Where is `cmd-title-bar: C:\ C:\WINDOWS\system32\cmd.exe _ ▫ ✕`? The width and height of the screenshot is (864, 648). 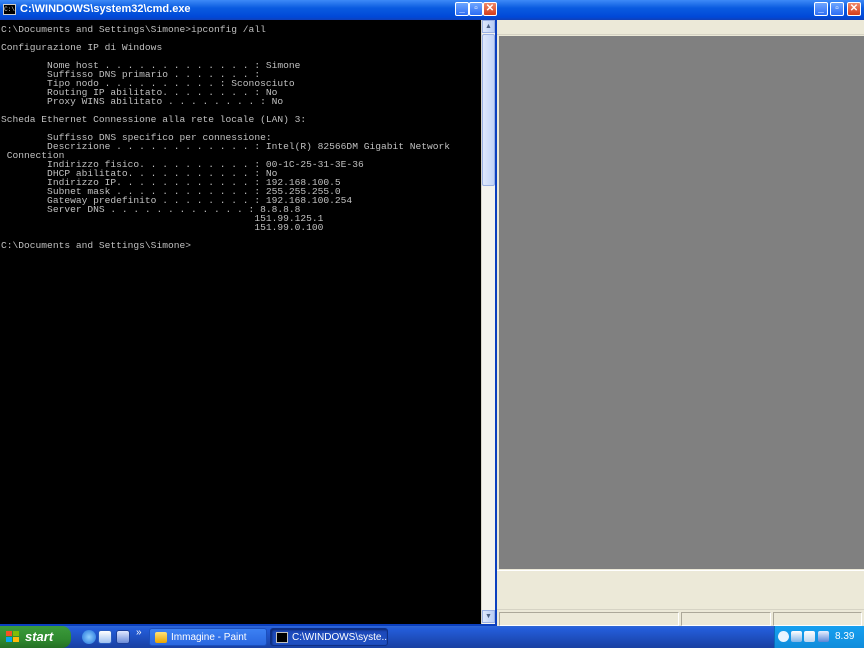 cmd-title-bar: C:\ C:\WINDOWS\system32\cmd.exe _ ▫ ✕ is located at coordinates (248, 10).